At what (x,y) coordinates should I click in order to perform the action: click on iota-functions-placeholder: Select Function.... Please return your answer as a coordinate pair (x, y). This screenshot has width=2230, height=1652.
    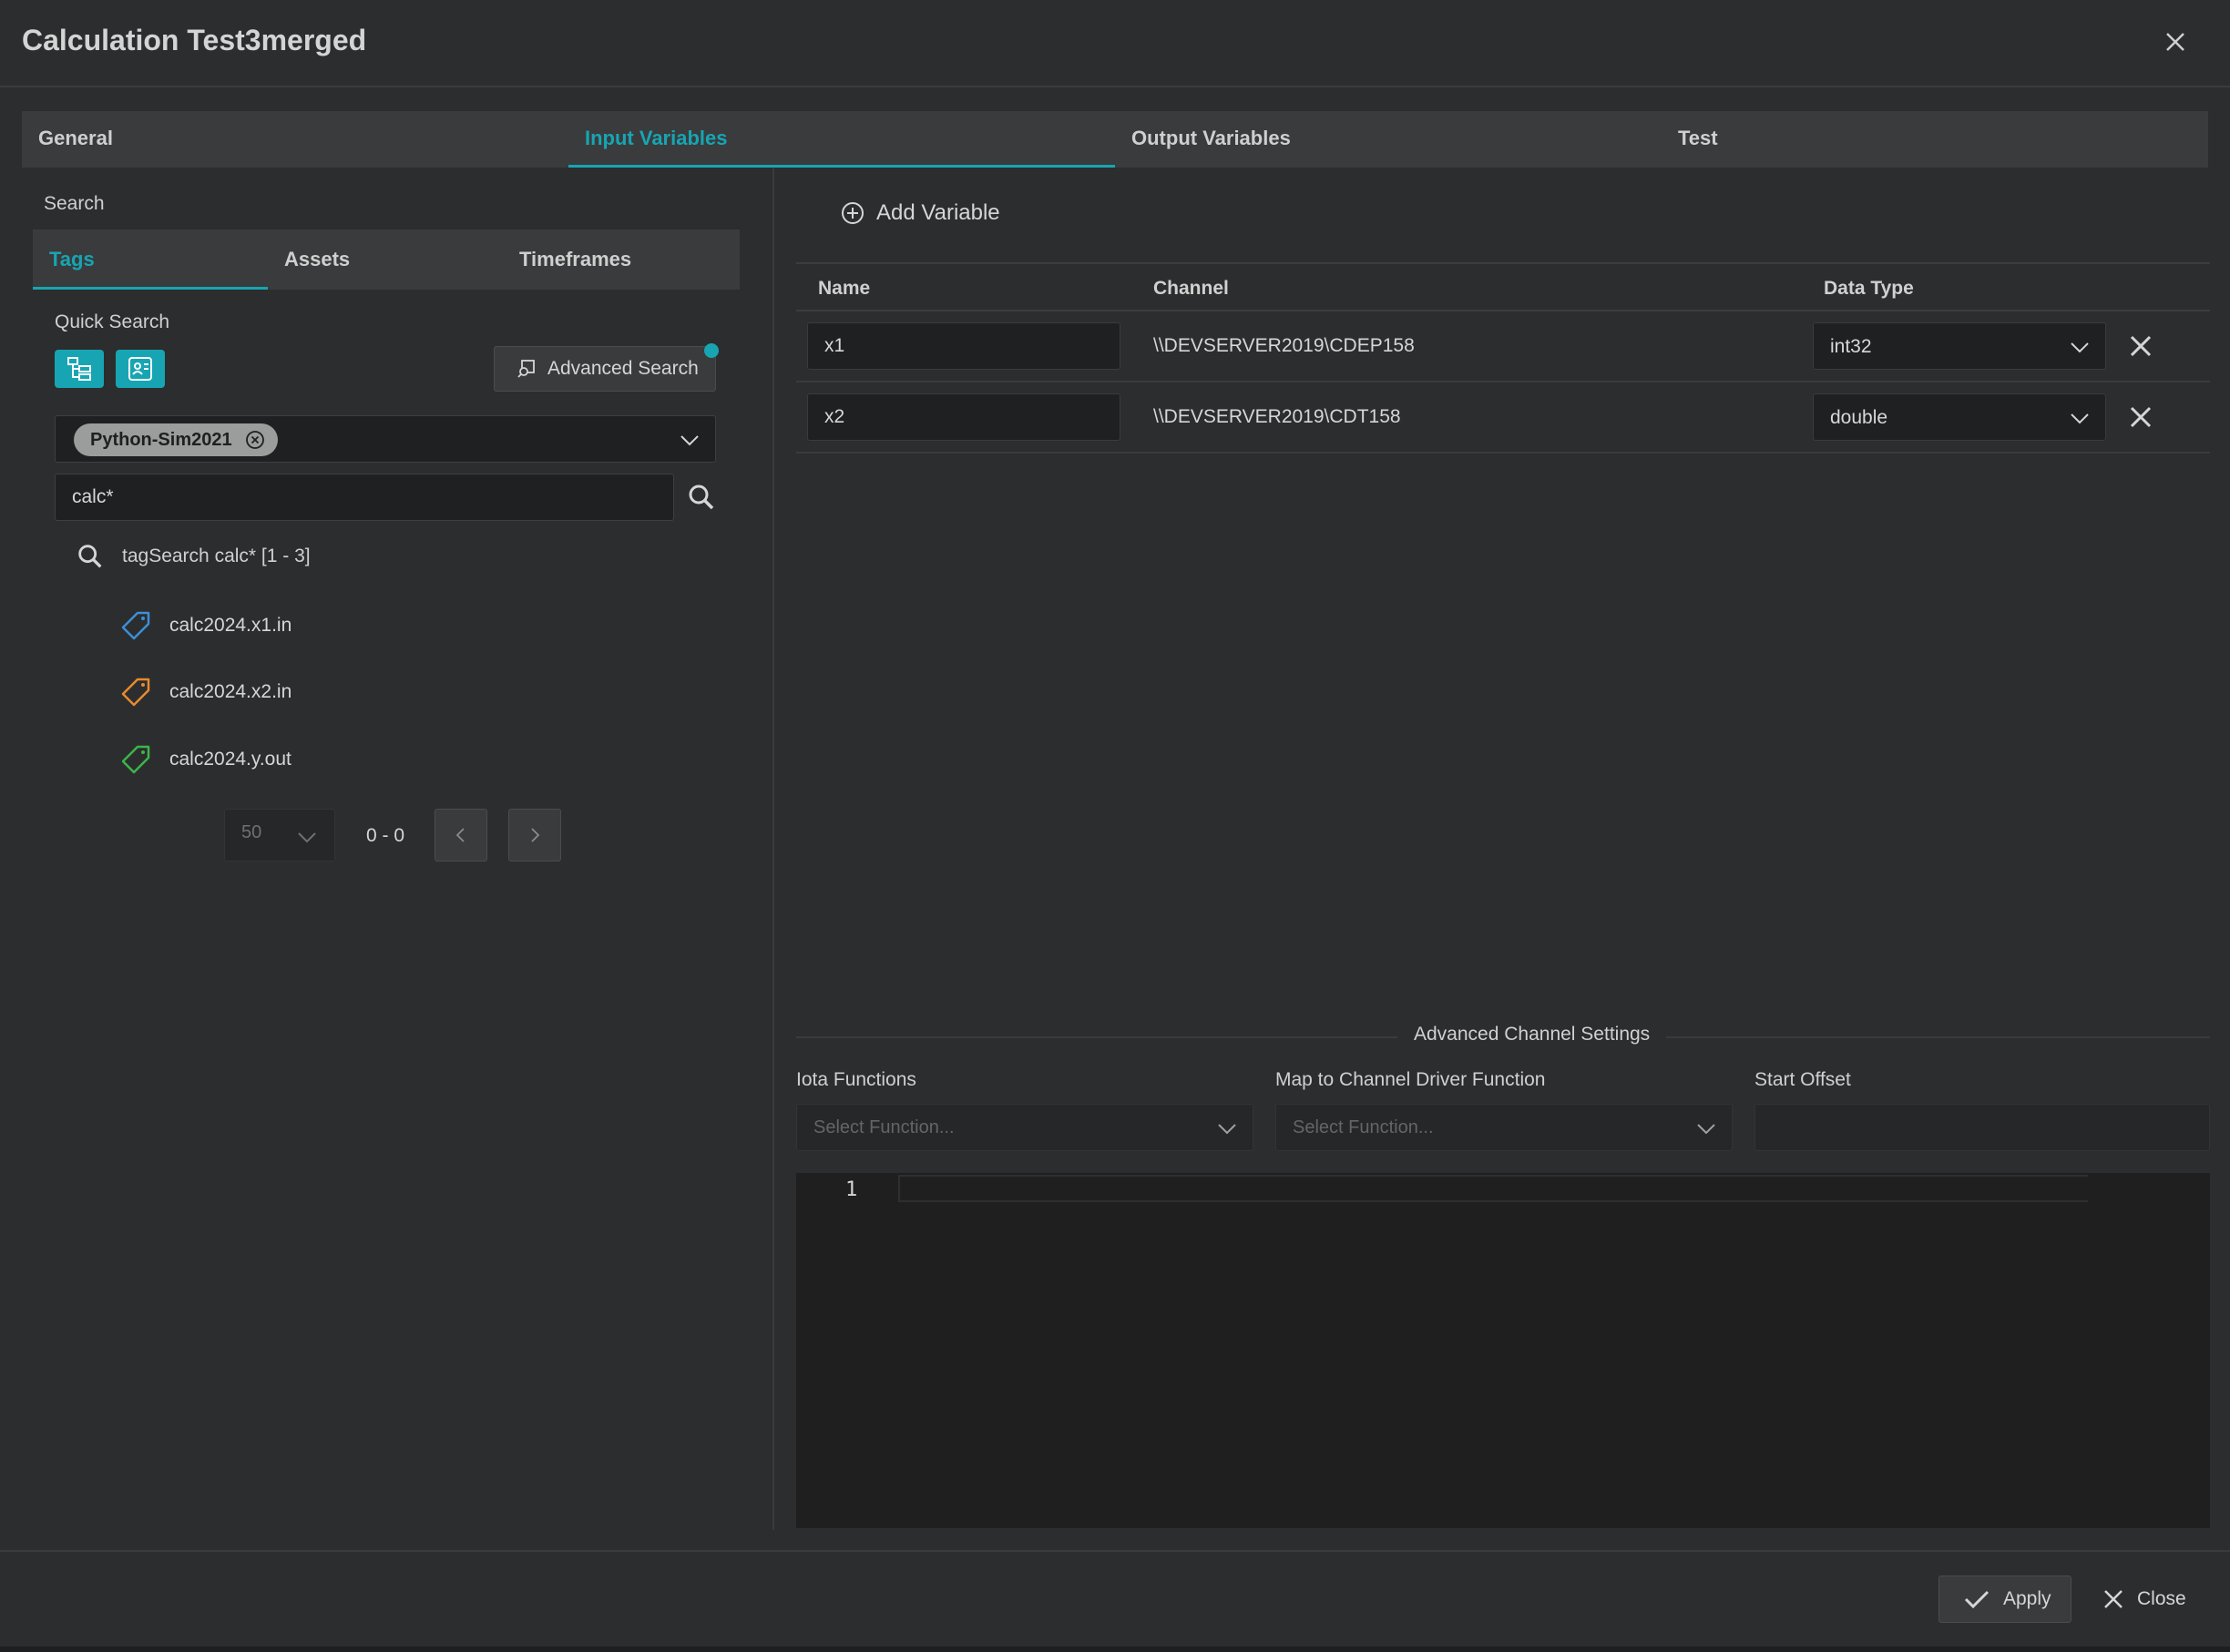
    Looking at the image, I should click on (884, 1127).